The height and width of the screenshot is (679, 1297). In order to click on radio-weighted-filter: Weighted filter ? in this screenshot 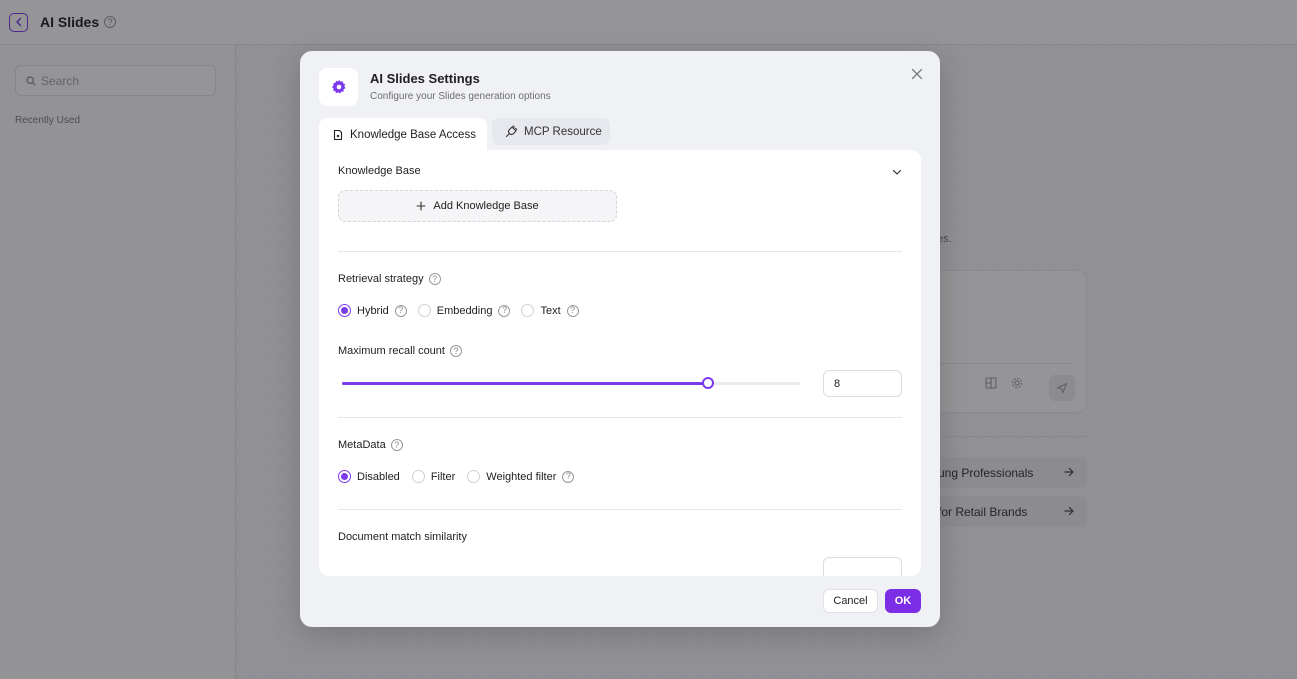, I will do `click(521, 476)`.